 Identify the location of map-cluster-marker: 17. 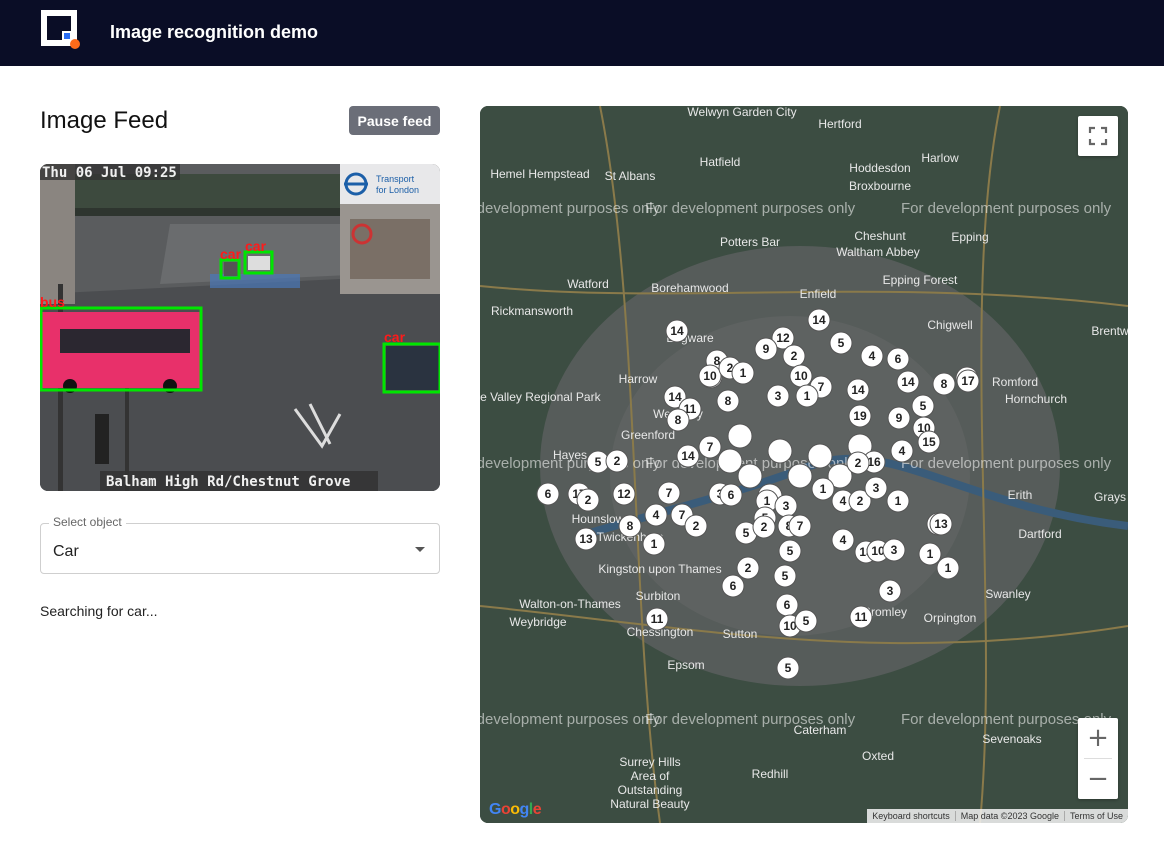
(968, 381).